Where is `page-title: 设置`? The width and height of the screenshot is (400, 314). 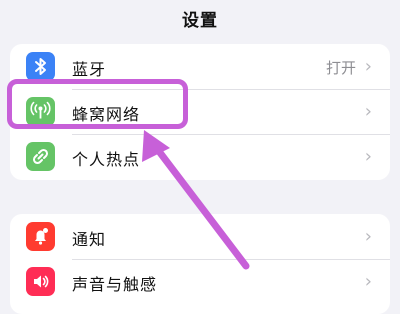
page-title: 设置 is located at coordinates (200, 21).